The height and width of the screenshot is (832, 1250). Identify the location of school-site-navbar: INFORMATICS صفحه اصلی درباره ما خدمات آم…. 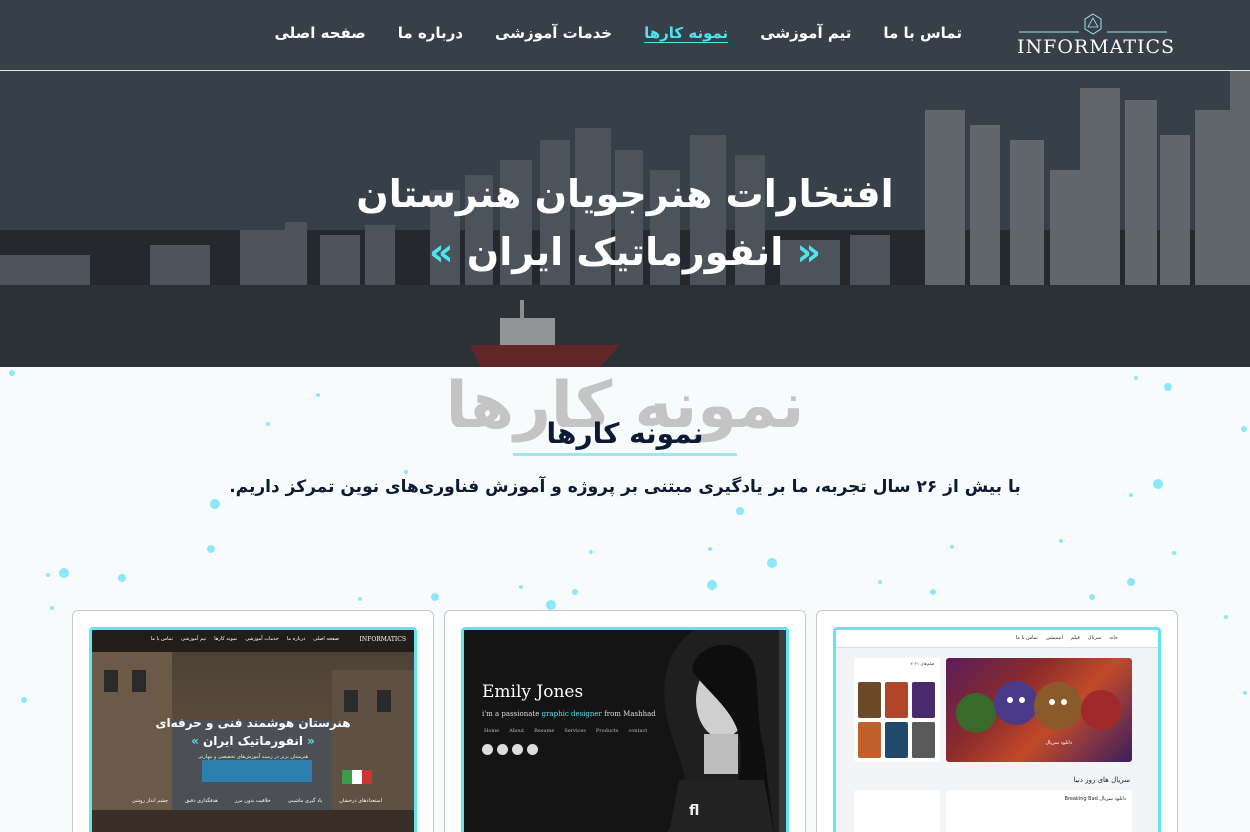
(253, 641).